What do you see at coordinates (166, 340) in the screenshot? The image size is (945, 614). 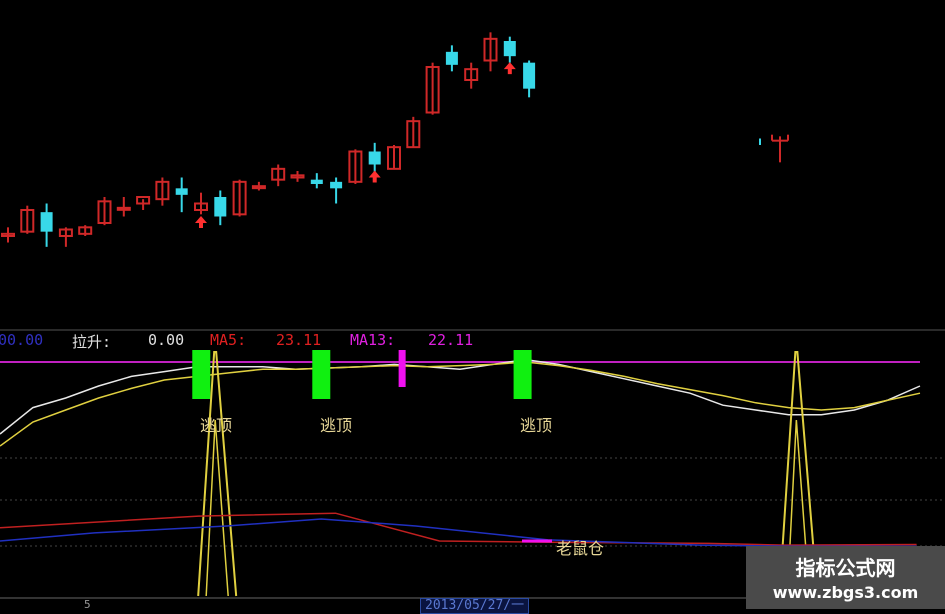 I see `lashen-value: 0.00` at bounding box center [166, 340].